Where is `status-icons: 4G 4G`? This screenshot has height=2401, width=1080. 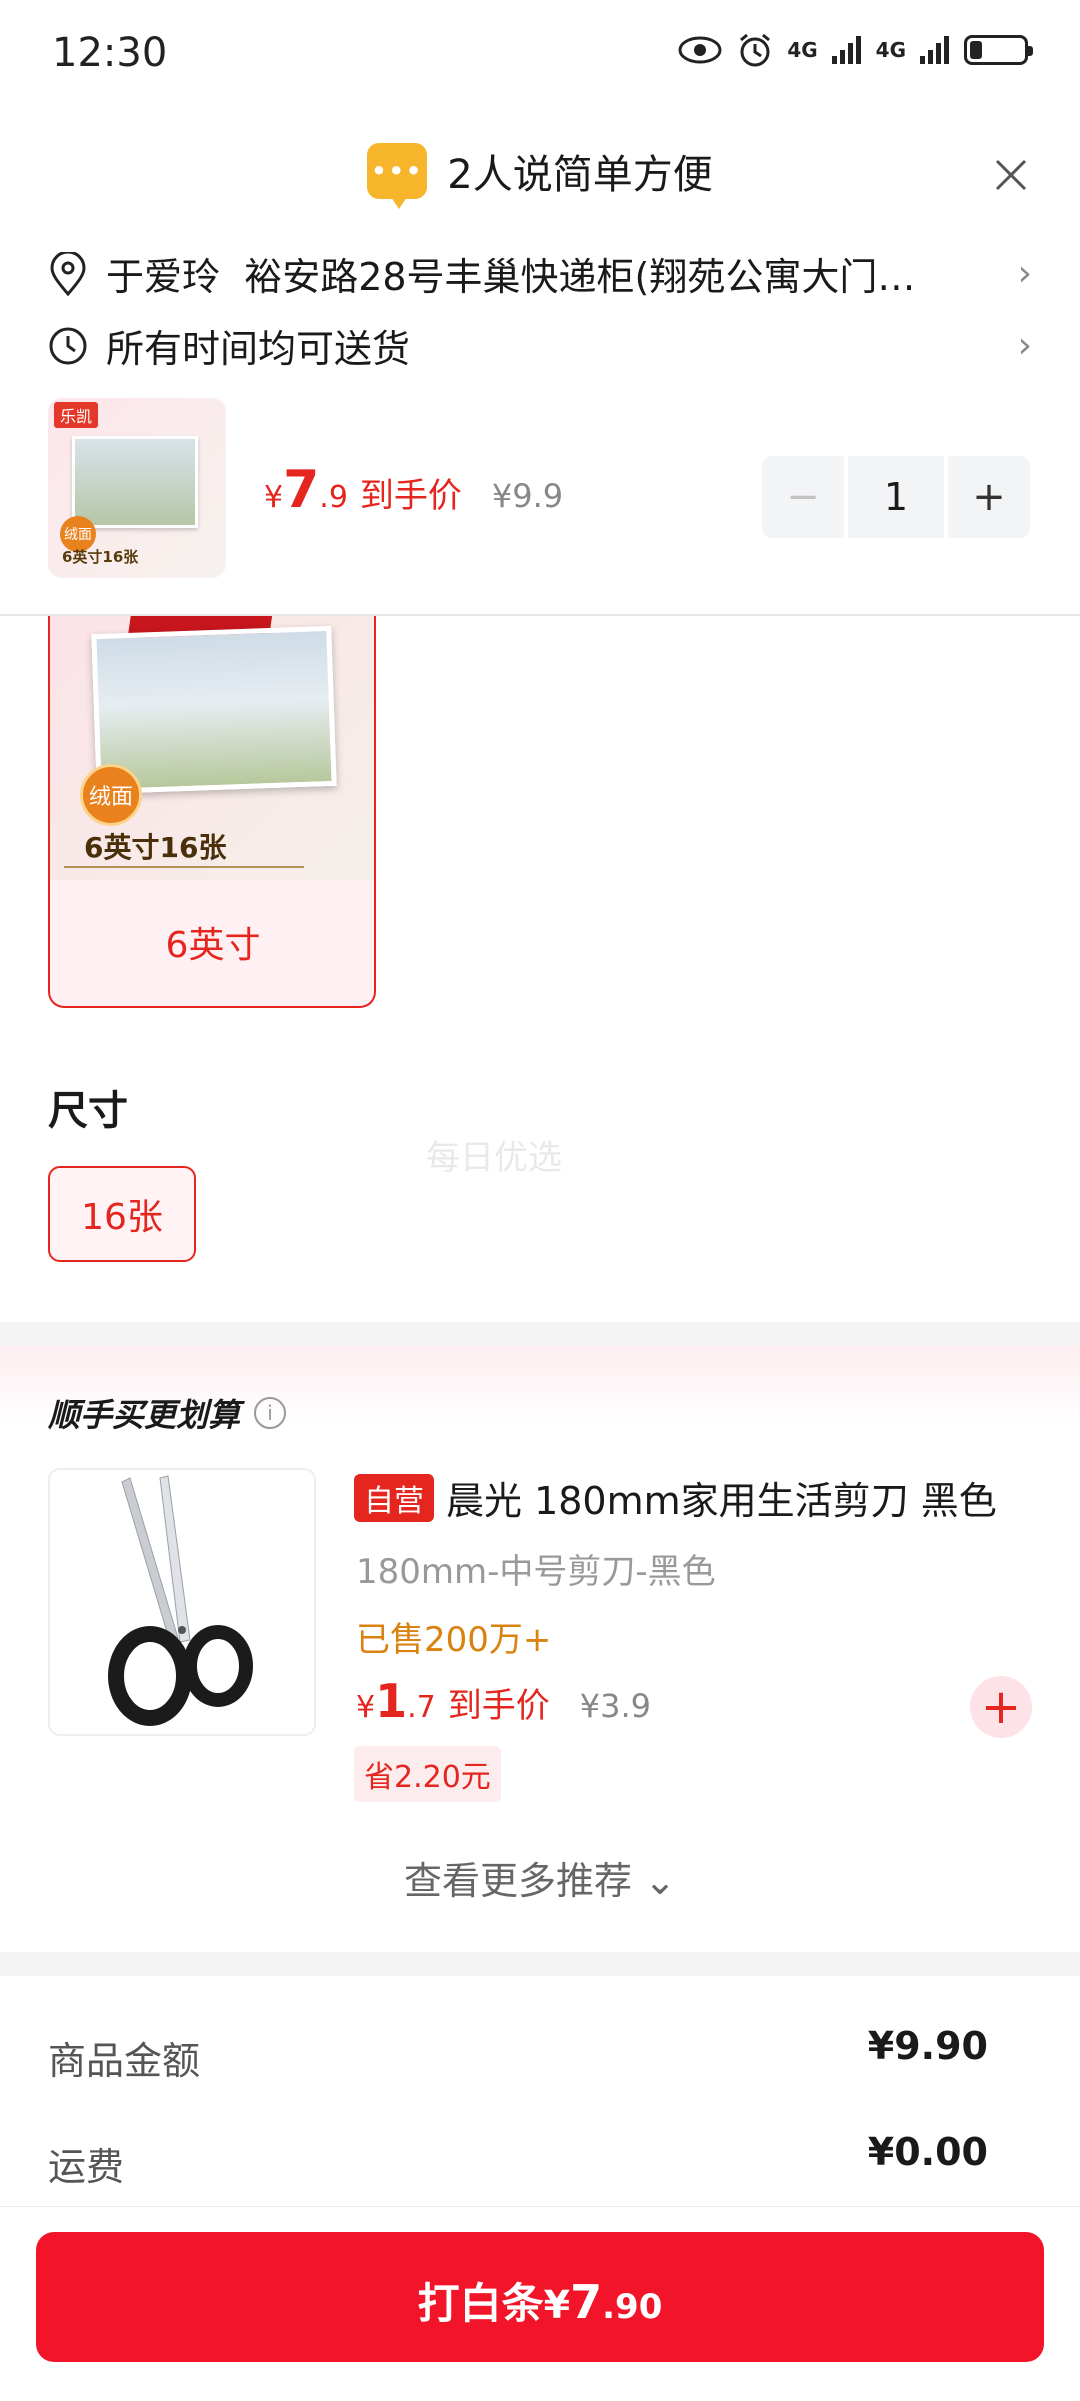
status-icons: 4G 4G is located at coordinates (855, 50).